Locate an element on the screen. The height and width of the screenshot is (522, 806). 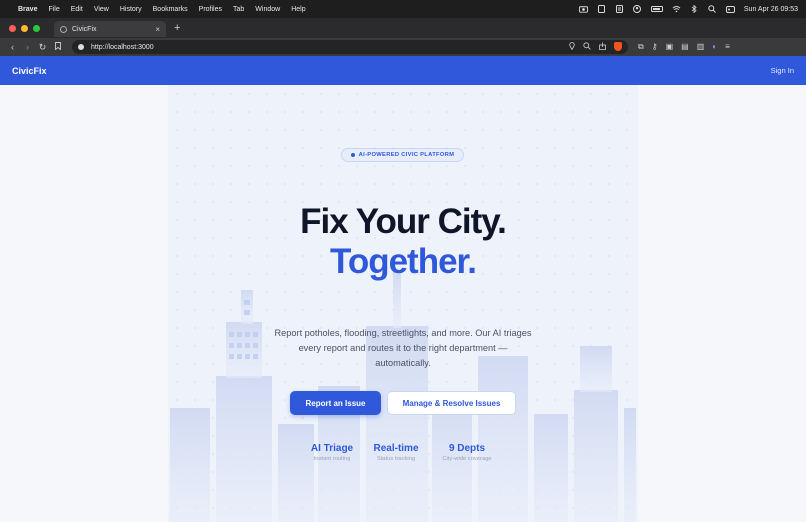
menu-window: Window is located at coordinates (267, 9).